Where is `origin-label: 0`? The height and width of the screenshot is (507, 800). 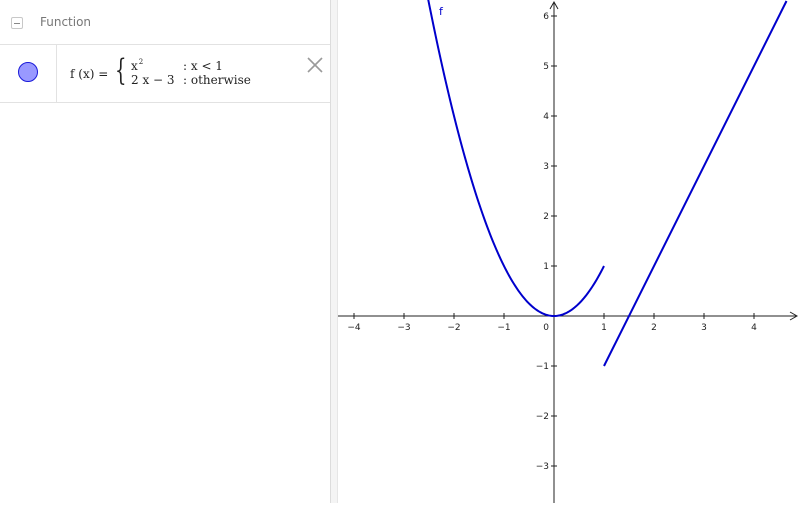
origin-label: 0 is located at coordinates (546, 328).